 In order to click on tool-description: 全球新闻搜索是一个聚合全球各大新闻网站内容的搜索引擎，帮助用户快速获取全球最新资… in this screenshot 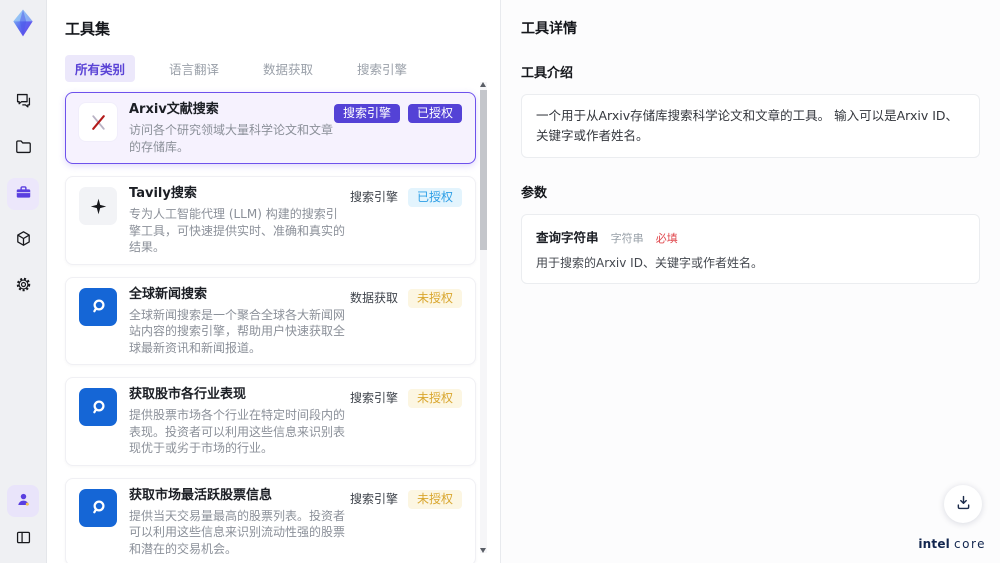, I will do `click(237, 331)`.